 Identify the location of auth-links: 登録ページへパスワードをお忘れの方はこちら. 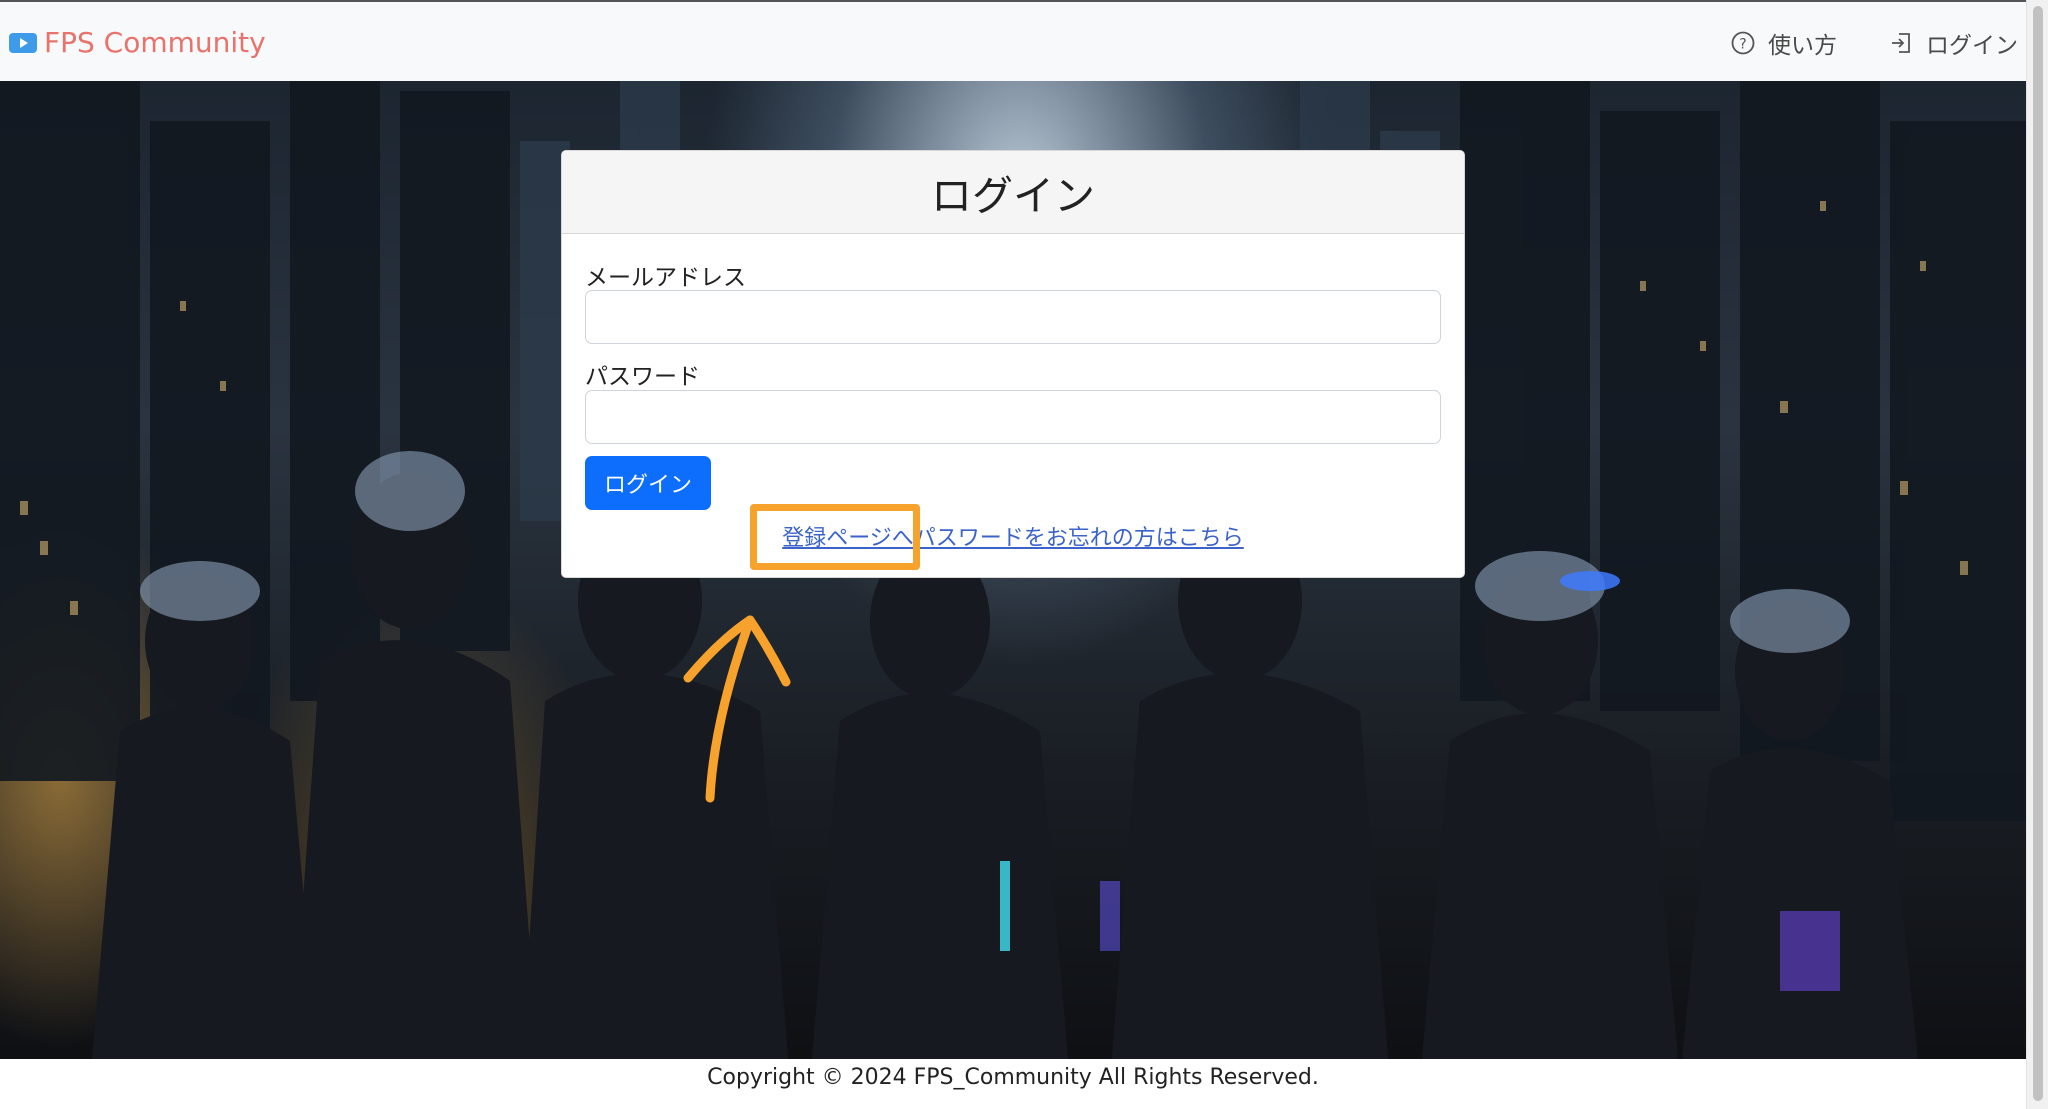
(1013, 536).